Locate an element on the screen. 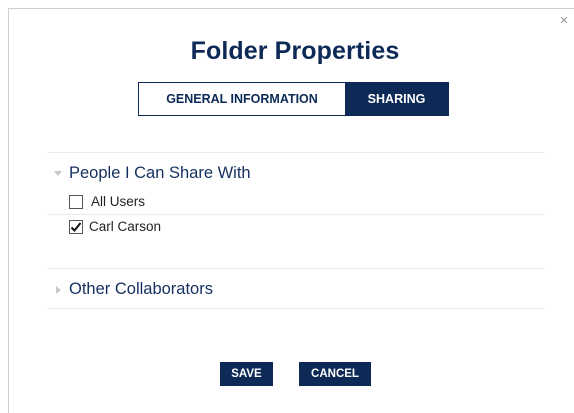 The width and height of the screenshot is (574, 413). checkbox-all-users is located at coordinates (76, 201).